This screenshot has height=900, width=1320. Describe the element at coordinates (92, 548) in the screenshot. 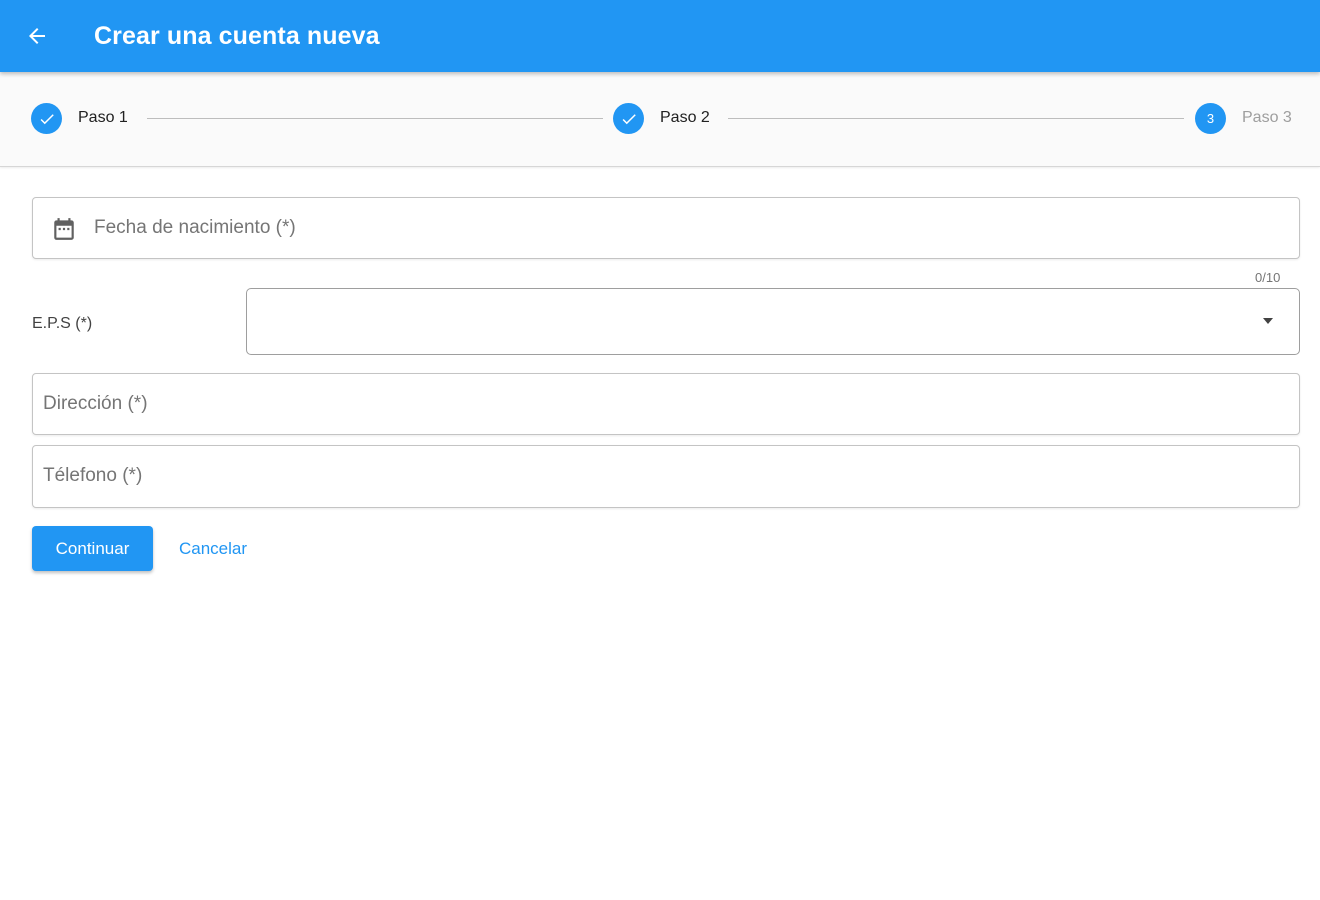

I see `continue-button: Continuar` at that location.